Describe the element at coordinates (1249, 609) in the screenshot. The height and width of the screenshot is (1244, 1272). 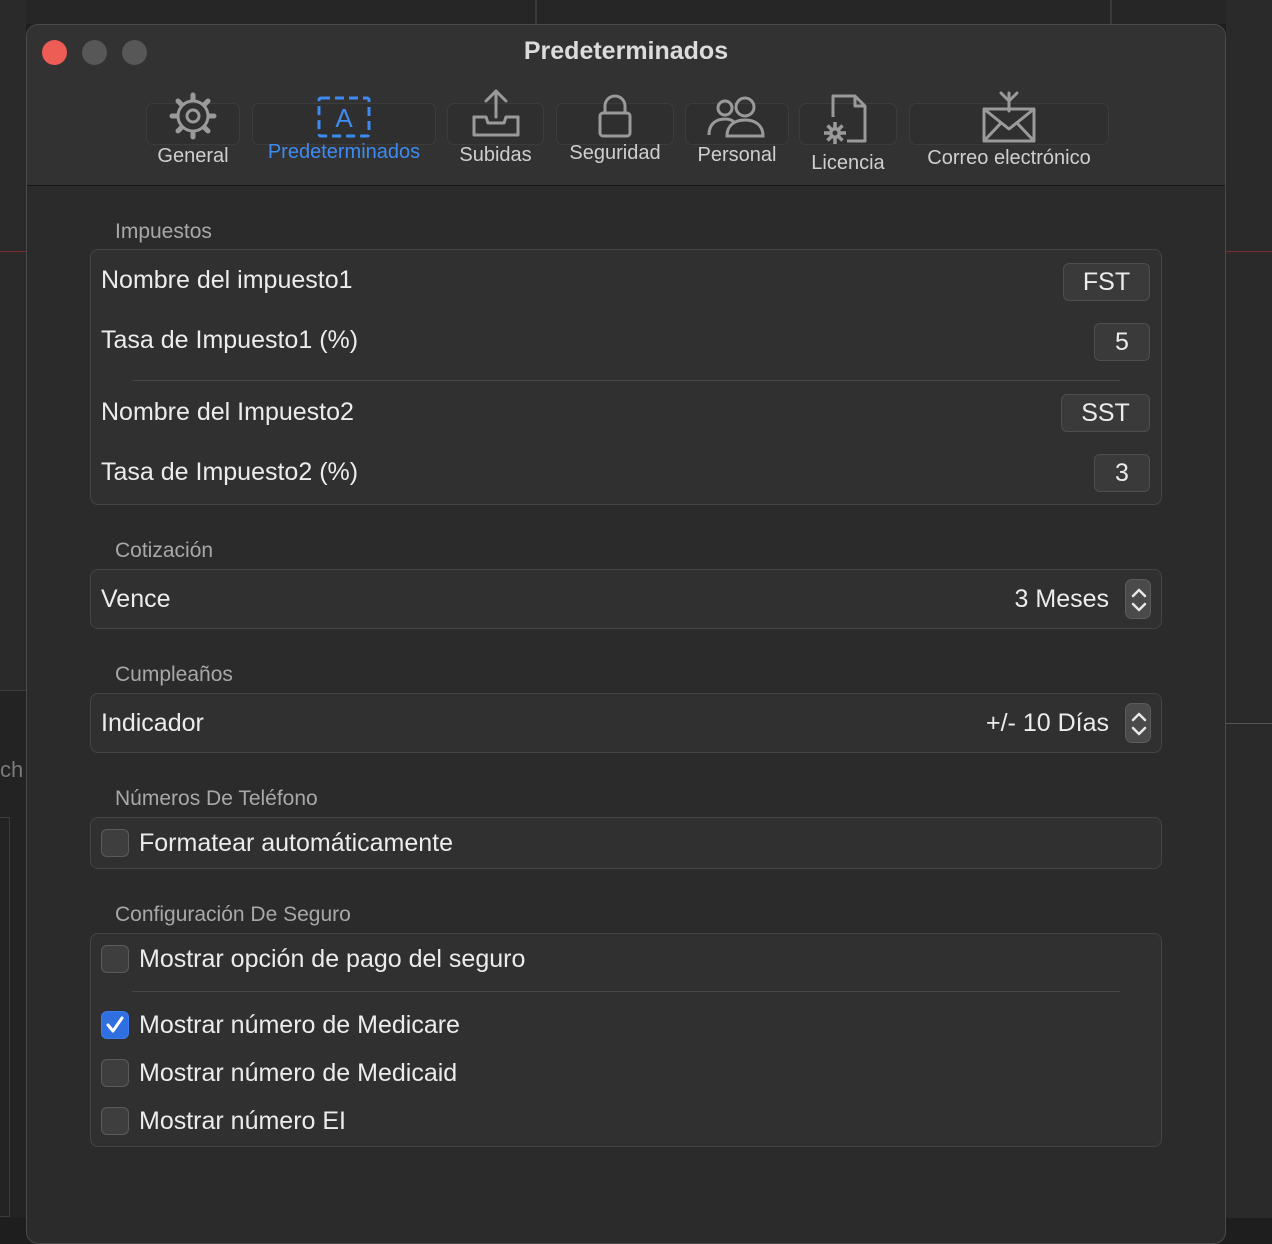
I see `background-right` at that location.